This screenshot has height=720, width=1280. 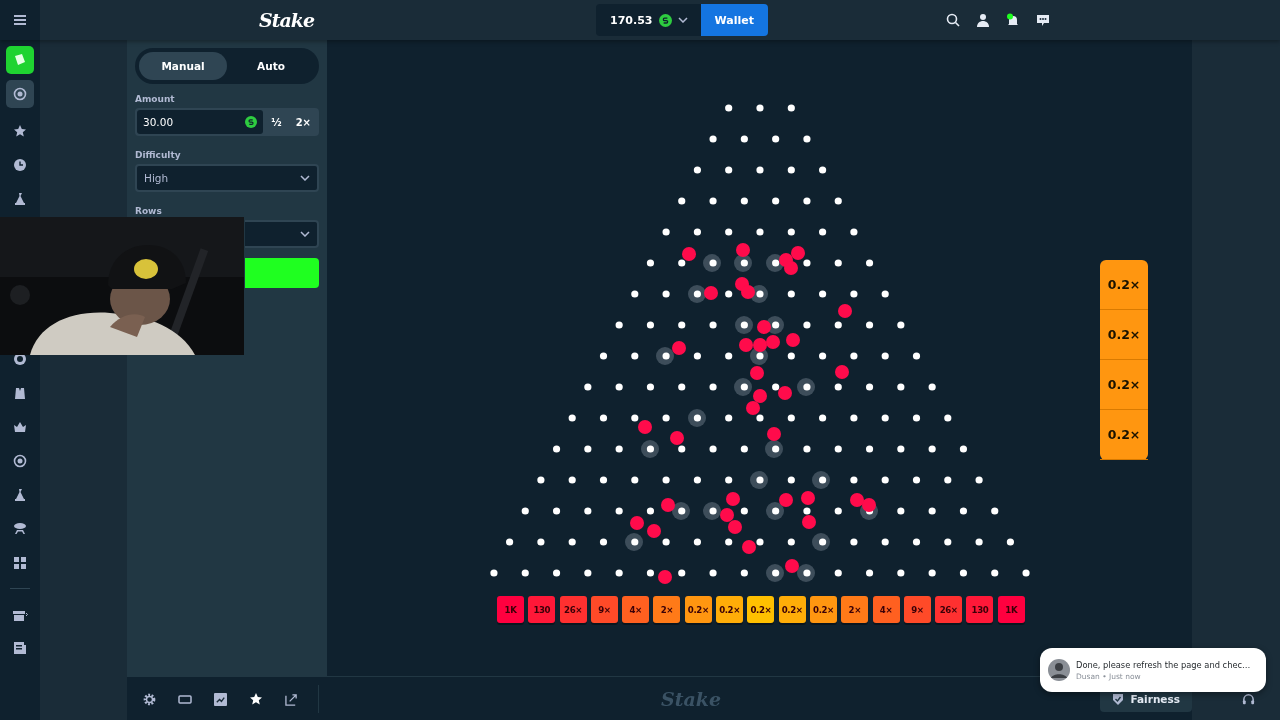 I want to click on field-label: Difficulty, so click(x=158, y=155).